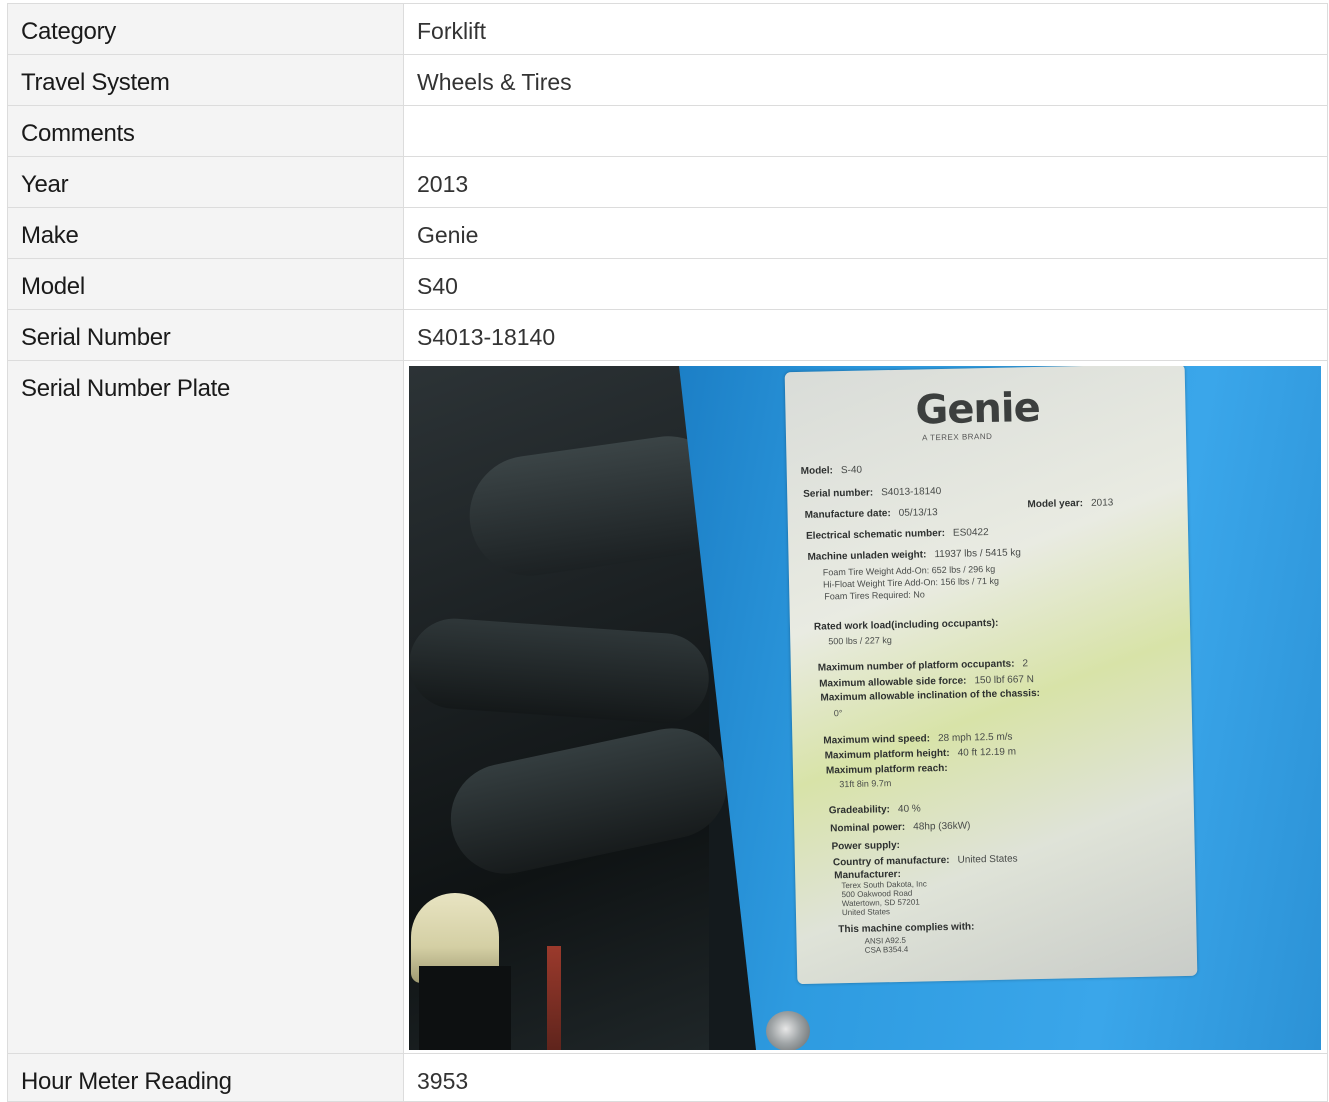 This screenshot has width=1329, height=1102. What do you see at coordinates (874, 595) in the screenshot?
I see `plate-foam-required: Foam Tires Required: No` at bounding box center [874, 595].